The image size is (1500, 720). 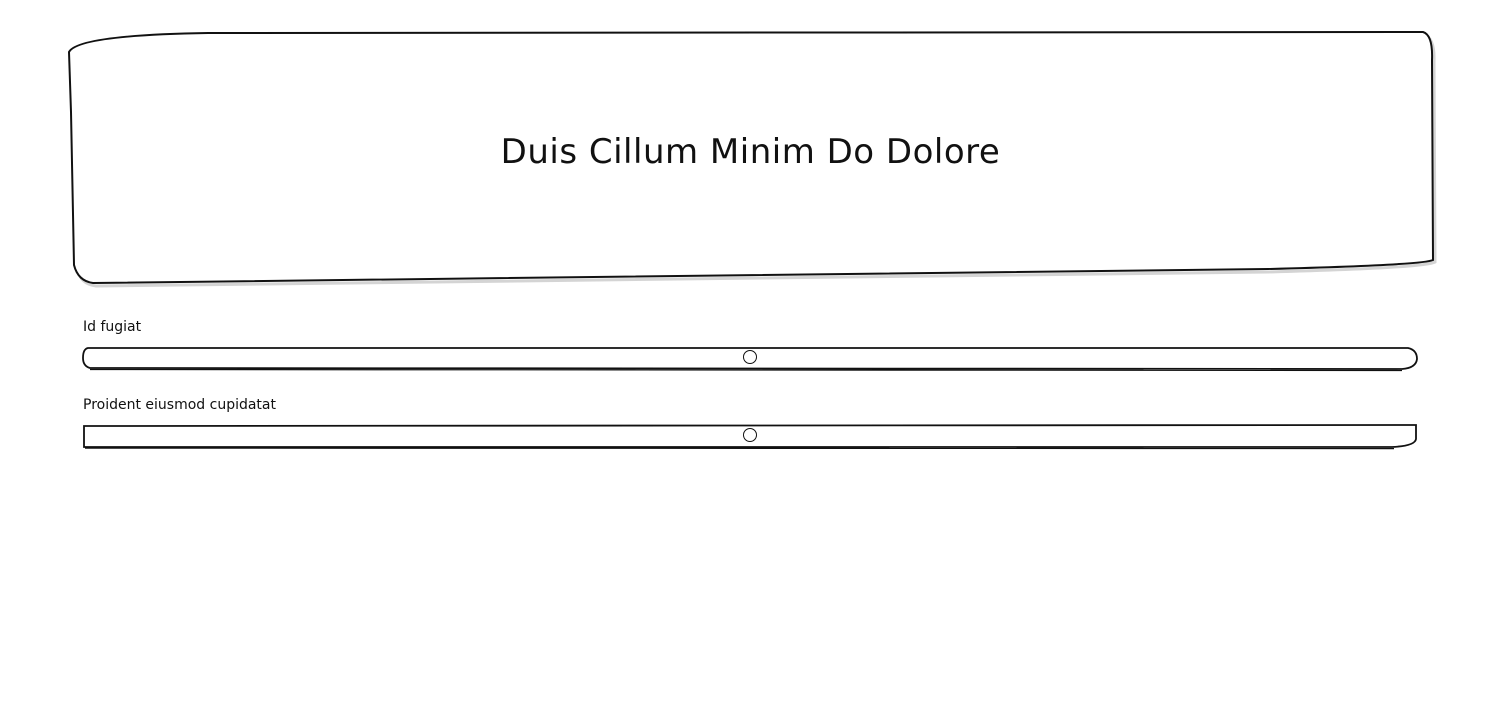 I want to click on page-title: Duis Cillum Minim Do Dolore, so click(x=750, y=152).